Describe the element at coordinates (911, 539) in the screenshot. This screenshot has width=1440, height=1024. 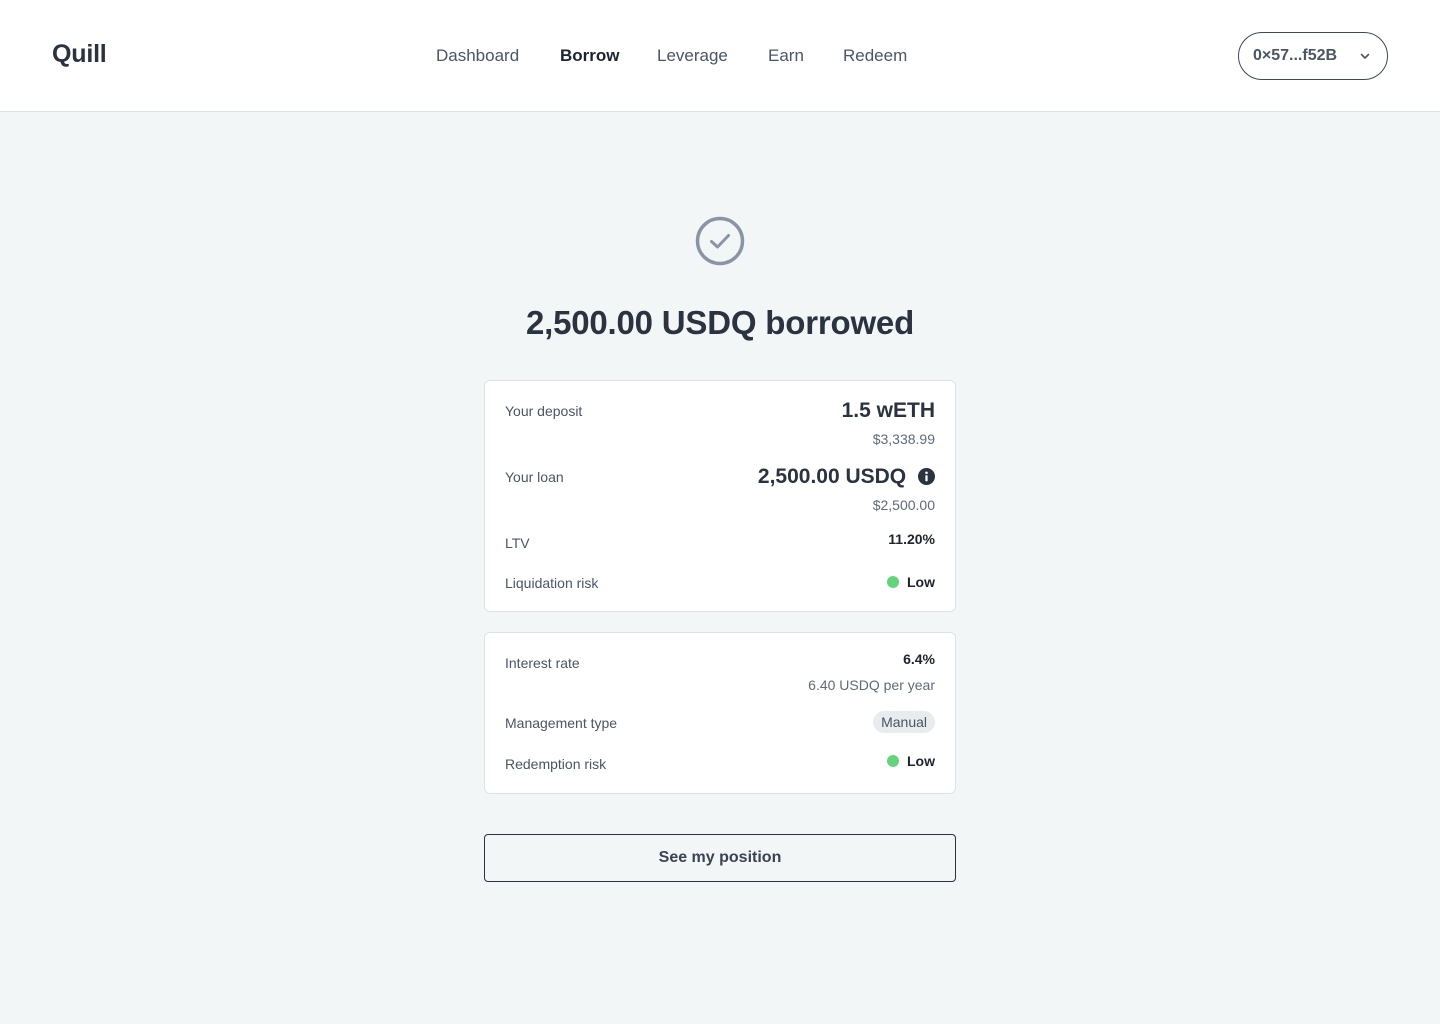
I see `ltv-value: 11.20%` at that location.